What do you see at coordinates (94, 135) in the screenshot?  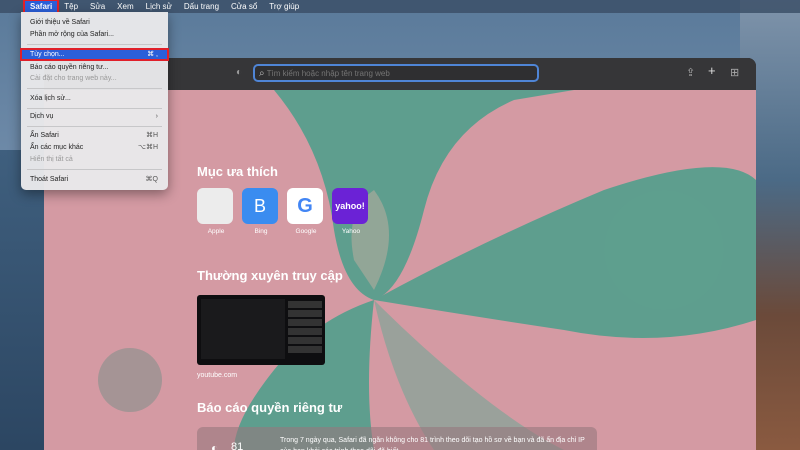 I see `menu-item-hide-safari: Ẩn Safari ⌘H` at bounding box center [94, 135].